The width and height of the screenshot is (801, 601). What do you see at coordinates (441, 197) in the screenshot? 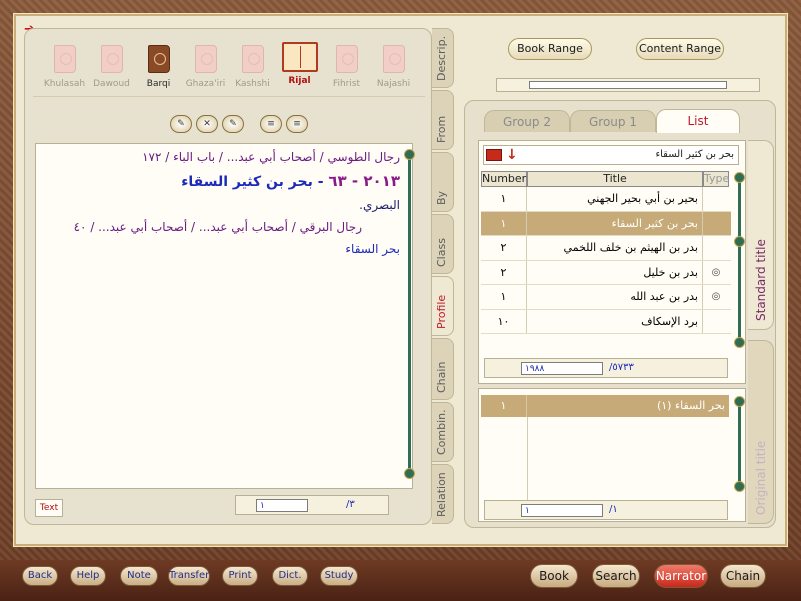
I see `tab-label: By` at bounding box center [441, 197].